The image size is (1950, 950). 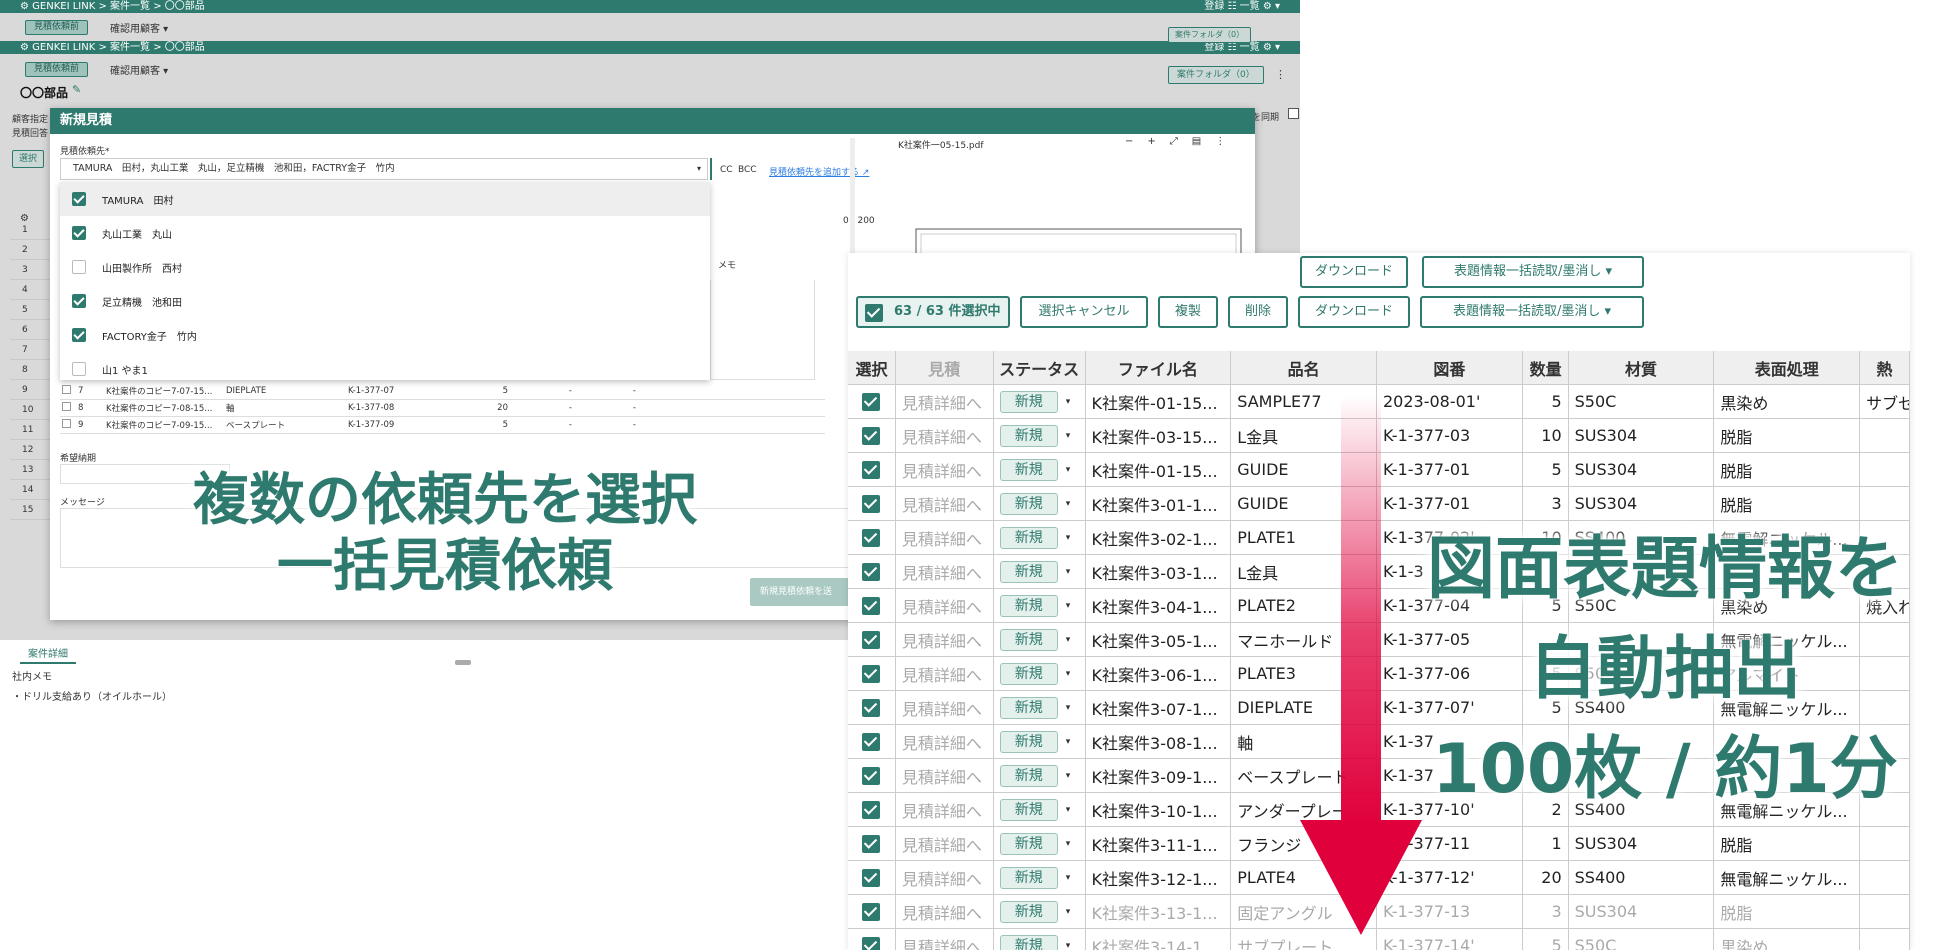 I want to click on case-folder-button: 案件フォルダ（0）, so click(x=1216, y=75).